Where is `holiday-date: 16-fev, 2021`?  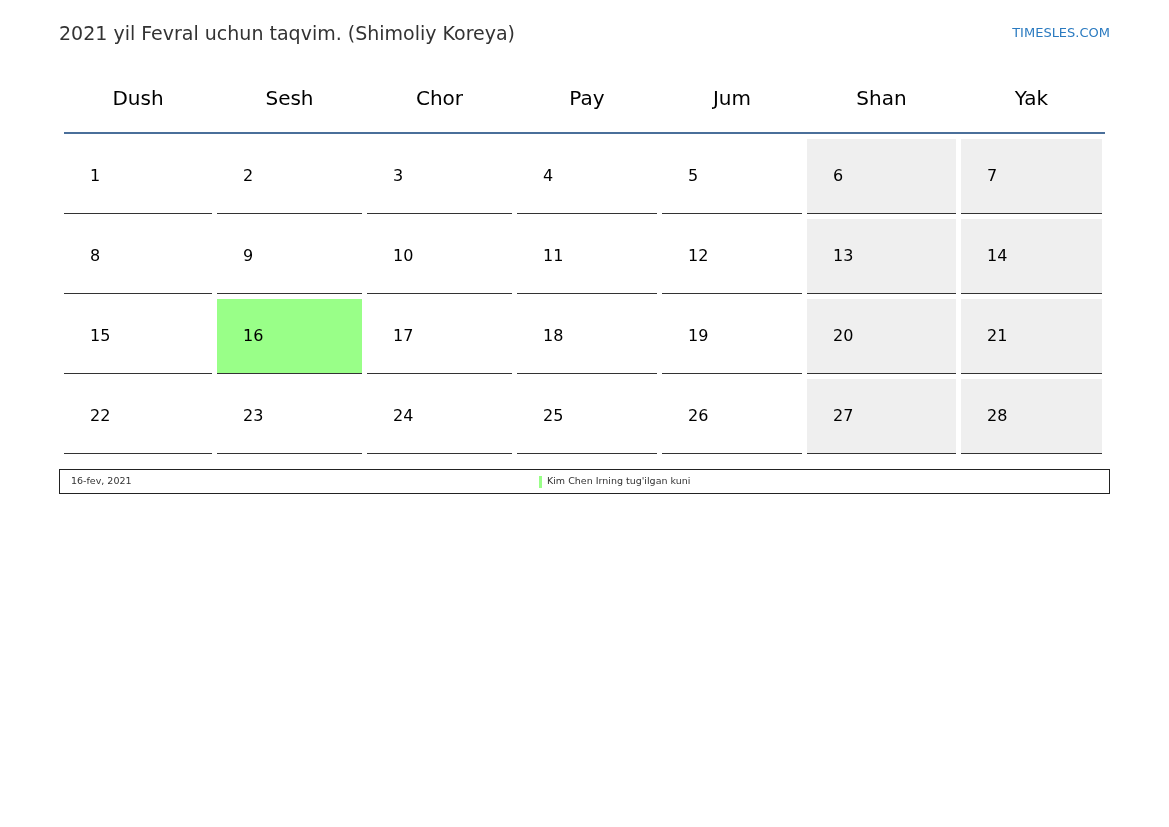 holiday-date: 16-fev, 2021 is located at coordinates (101, 481).